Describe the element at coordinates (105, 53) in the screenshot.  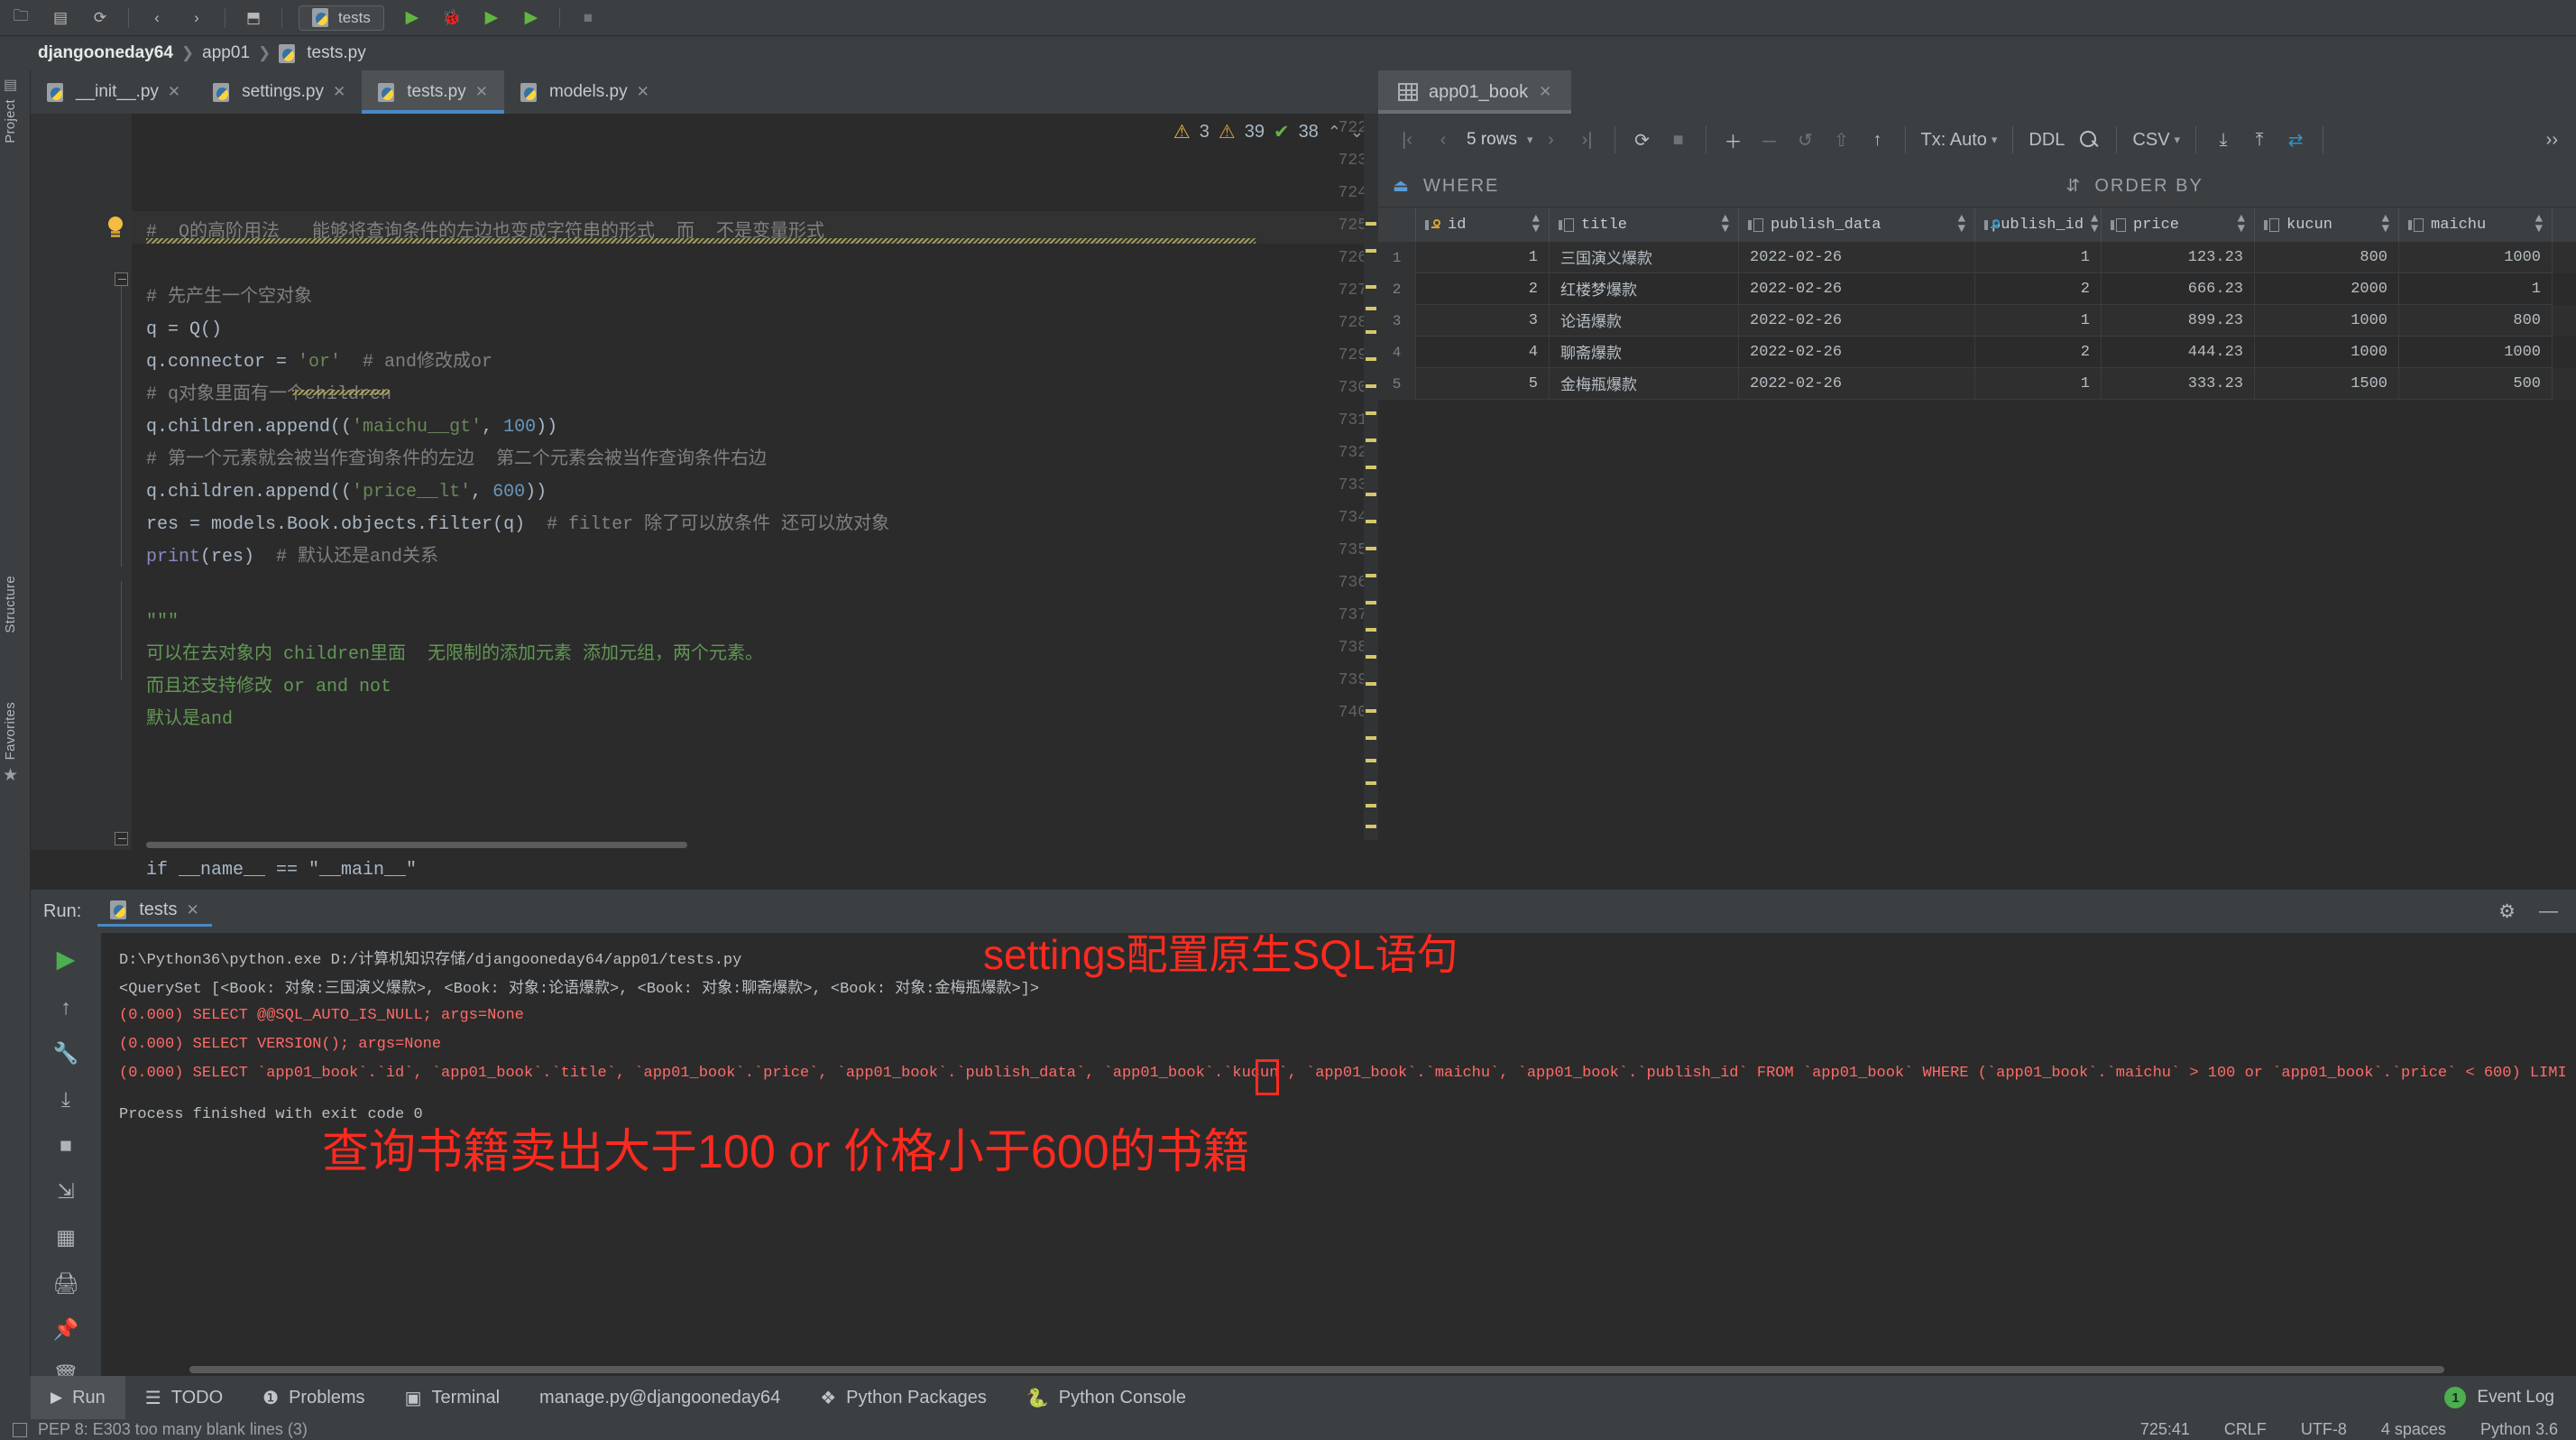
I see `breadcrumb-project: djangooneday64` at that location.